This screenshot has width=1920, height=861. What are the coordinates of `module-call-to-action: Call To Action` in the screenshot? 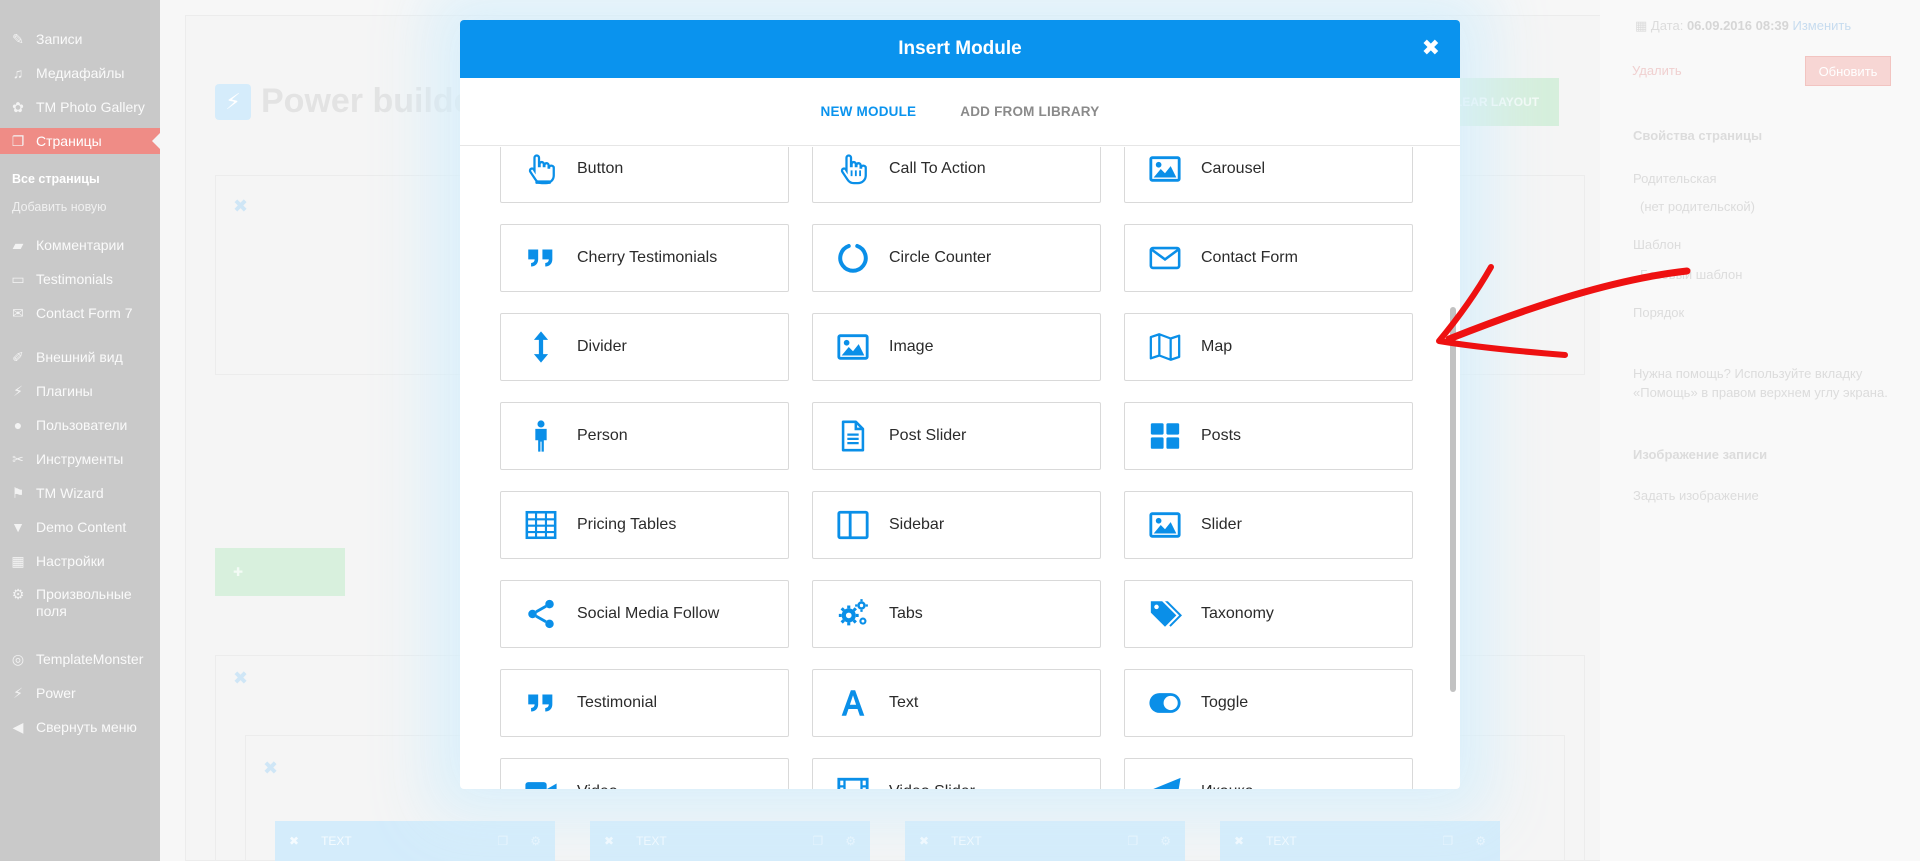 It's located at (956, 175).